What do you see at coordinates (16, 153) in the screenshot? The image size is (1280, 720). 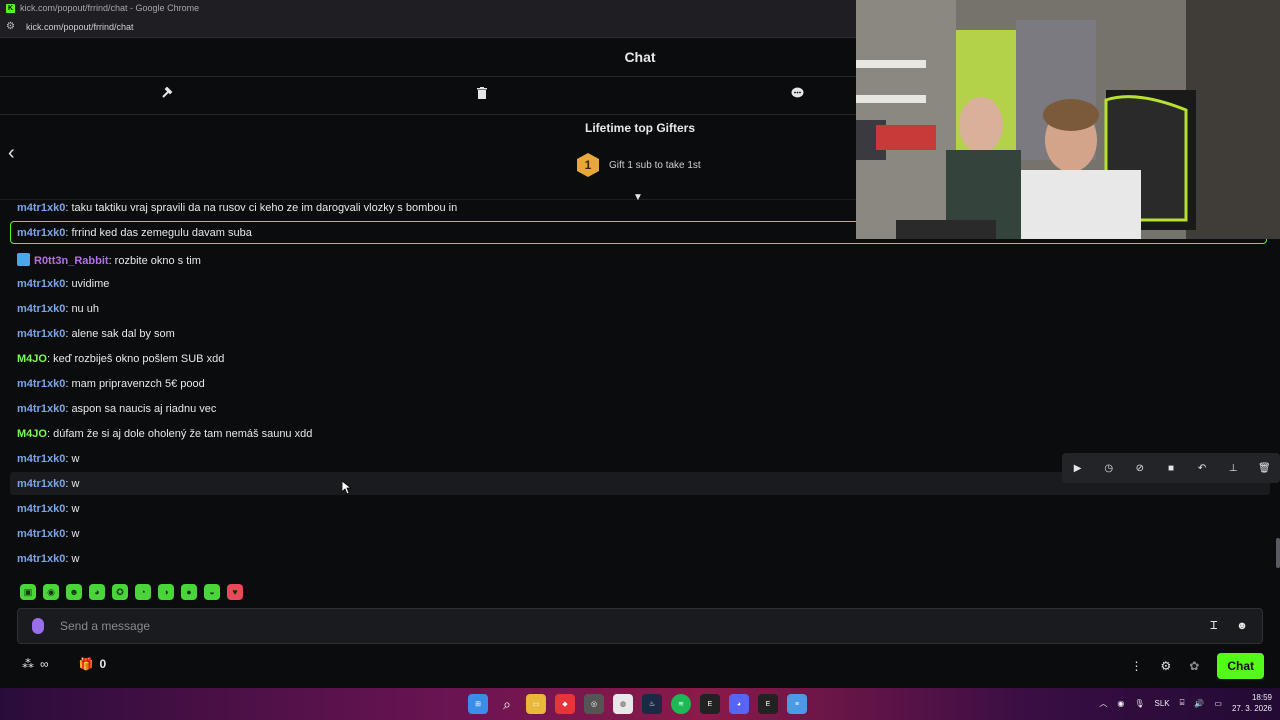 I see `chevron-left-icon: ‹` at bounding box center [16, 153].